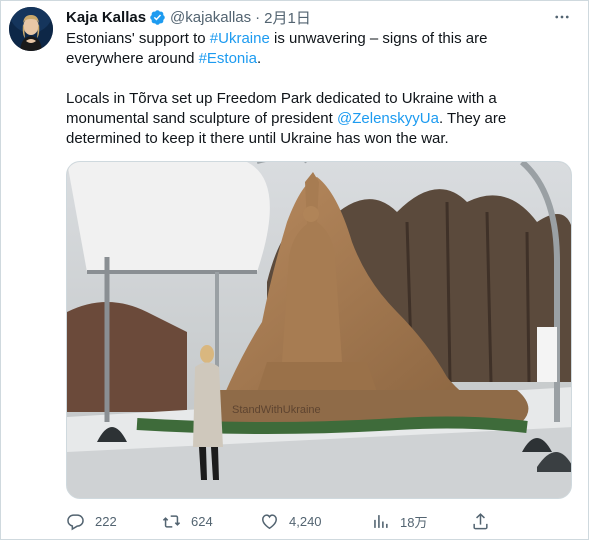  What do you see at coordinates (31, 29) in the screenshot?
I see `avatar` at bounding box center [31, 29].